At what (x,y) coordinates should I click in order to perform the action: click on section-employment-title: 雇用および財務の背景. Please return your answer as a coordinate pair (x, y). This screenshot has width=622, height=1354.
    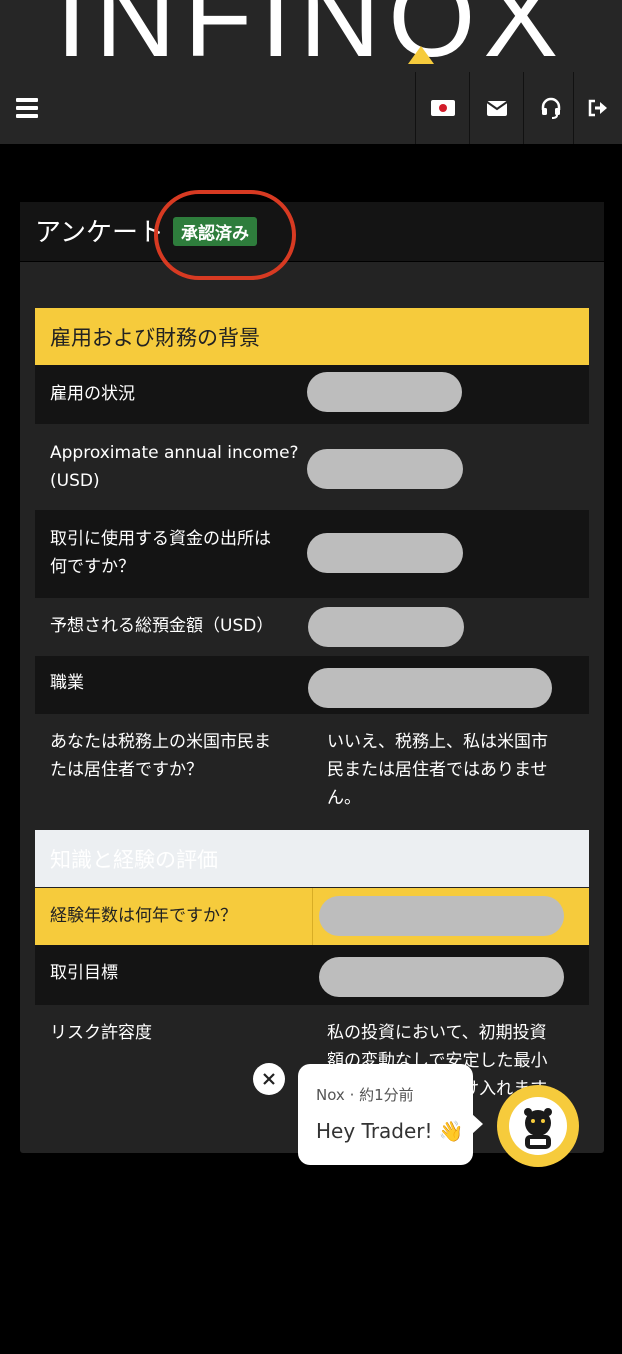
    Looking at the image, I should click on (155, 337).